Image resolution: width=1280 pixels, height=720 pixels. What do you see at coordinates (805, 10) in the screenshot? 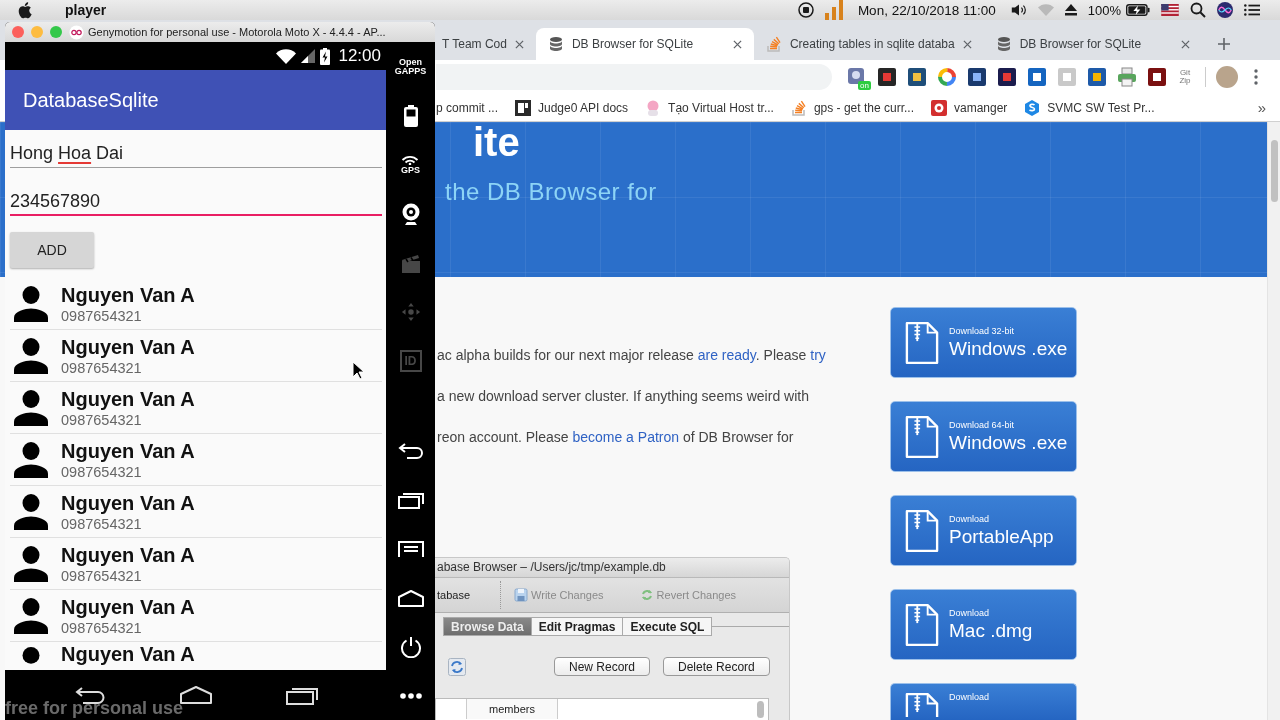
I see `record-icon` at bounding box center [805, 10].